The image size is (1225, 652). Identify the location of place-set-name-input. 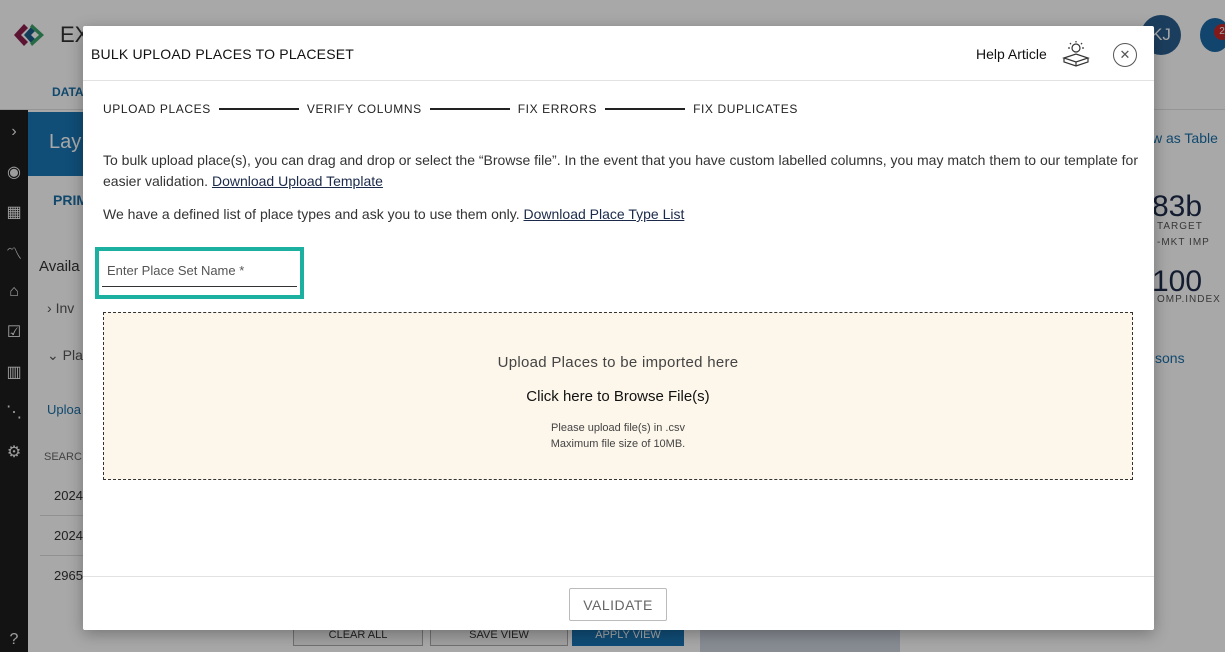
(199, 271).